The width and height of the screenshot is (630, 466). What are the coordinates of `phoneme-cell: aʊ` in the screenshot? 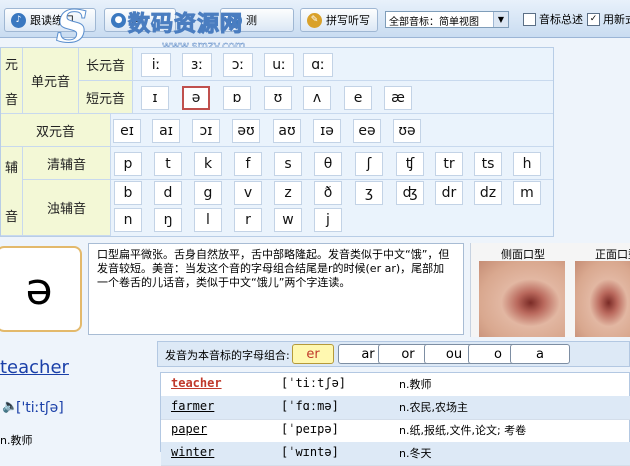 It's located at (287, 131).